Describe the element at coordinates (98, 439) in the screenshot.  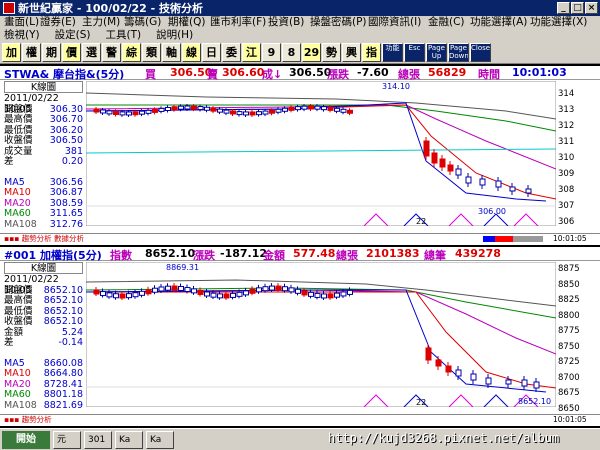
I see `taskbar-item: 301` at that location.